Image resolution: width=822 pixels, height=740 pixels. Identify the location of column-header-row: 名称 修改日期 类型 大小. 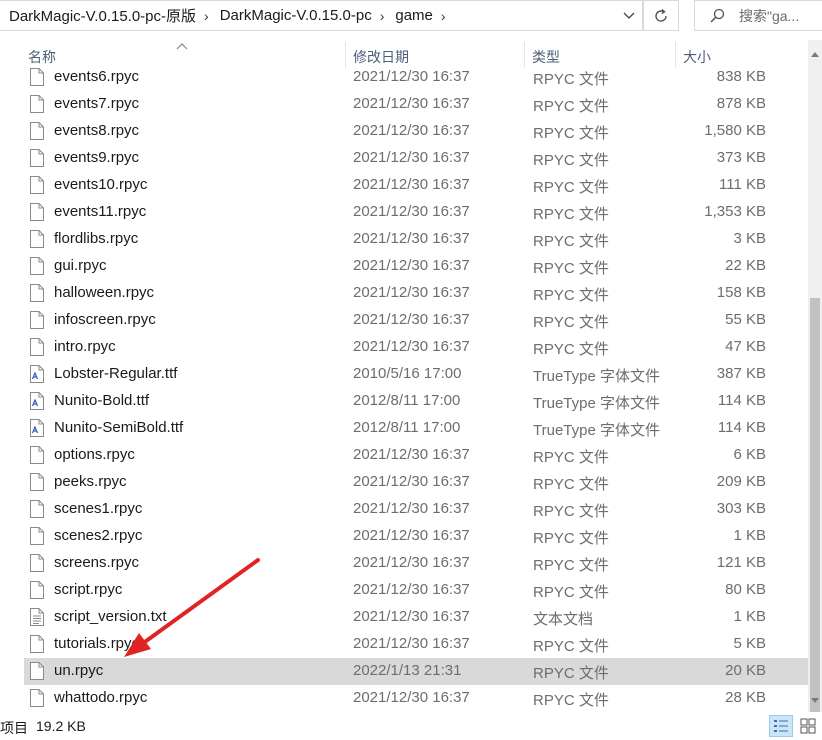
(404, 54).